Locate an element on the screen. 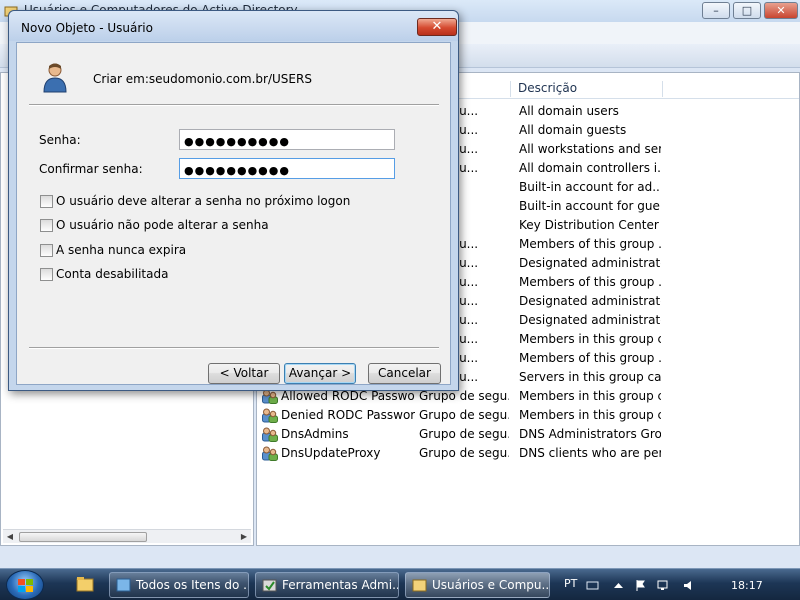  password-label: Senha: is located at coordinates (60, 140).